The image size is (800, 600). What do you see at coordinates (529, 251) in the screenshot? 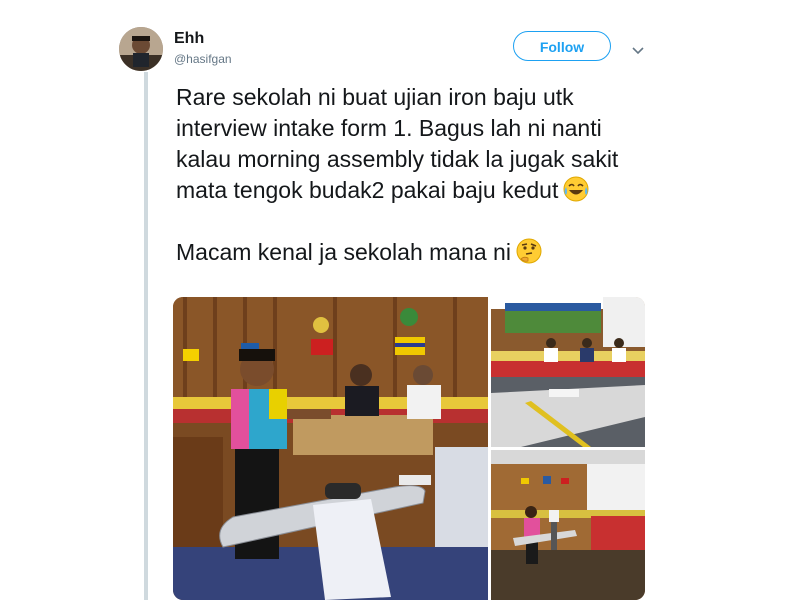
I see `thinking-face-icon` at bounding box center [529, 251].